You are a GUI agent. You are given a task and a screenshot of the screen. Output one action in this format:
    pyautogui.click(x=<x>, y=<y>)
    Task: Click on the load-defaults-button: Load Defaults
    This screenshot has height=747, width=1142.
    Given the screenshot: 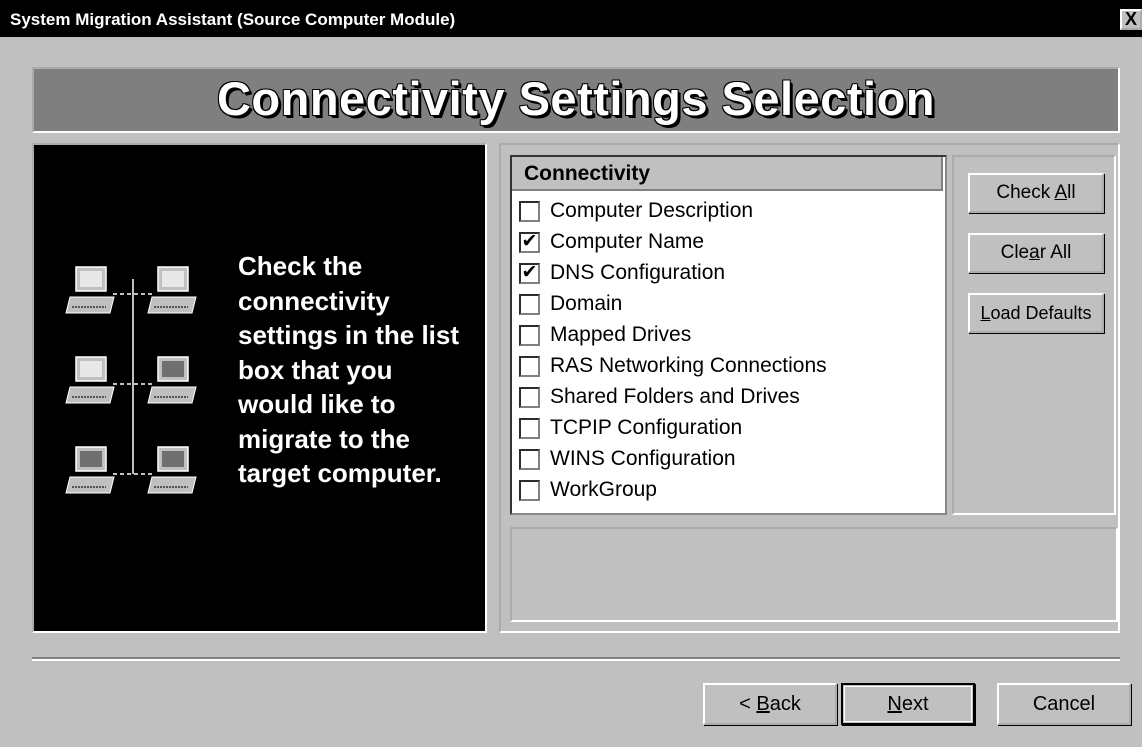 What is the action you would take?
    pyautogui.click(x=1036, y=313)
    